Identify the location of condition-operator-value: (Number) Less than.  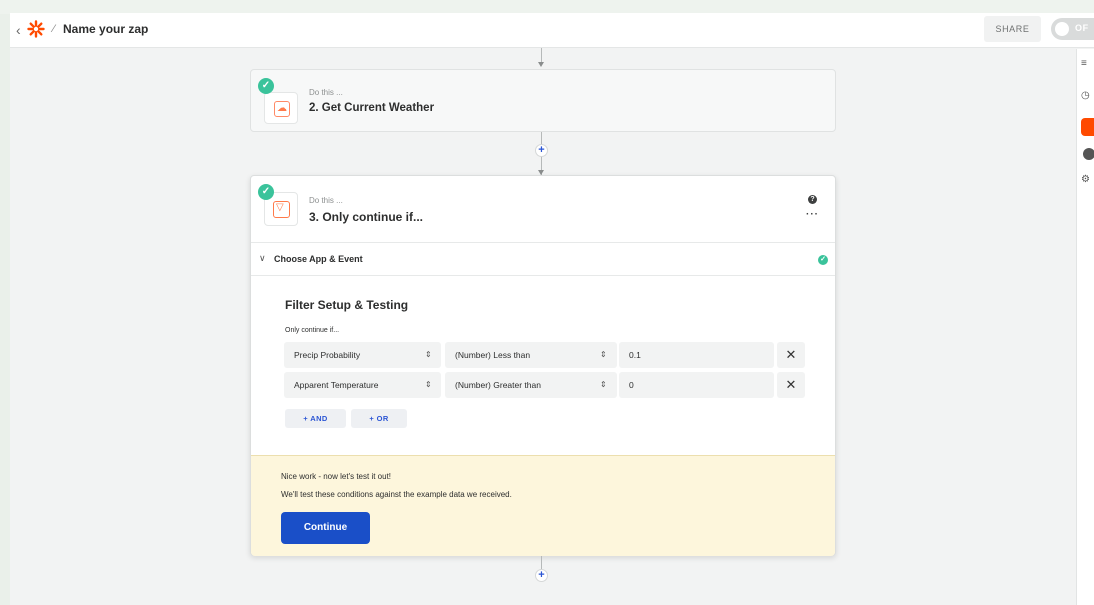
(493, 355).